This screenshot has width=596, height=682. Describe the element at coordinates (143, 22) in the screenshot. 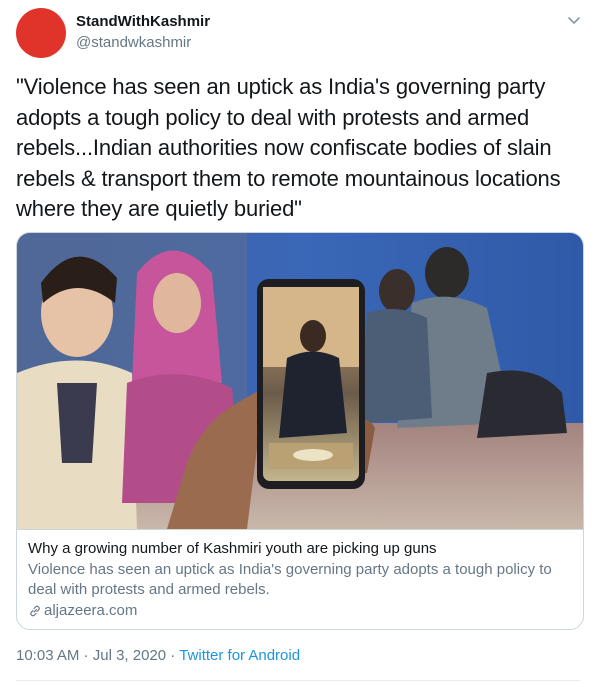

I see `author-display-name: StandWithKashmir` at that location.